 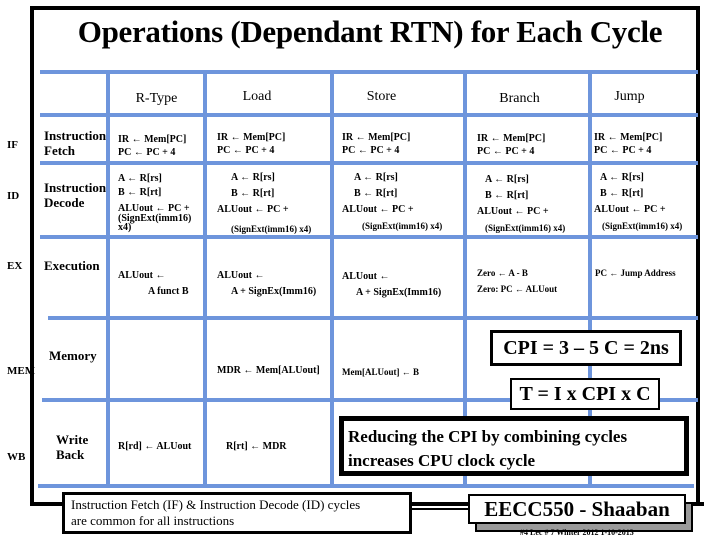 I want to click on cell-wb-rtype: R[rd] ← ALUout, so click(x=154, y=446).